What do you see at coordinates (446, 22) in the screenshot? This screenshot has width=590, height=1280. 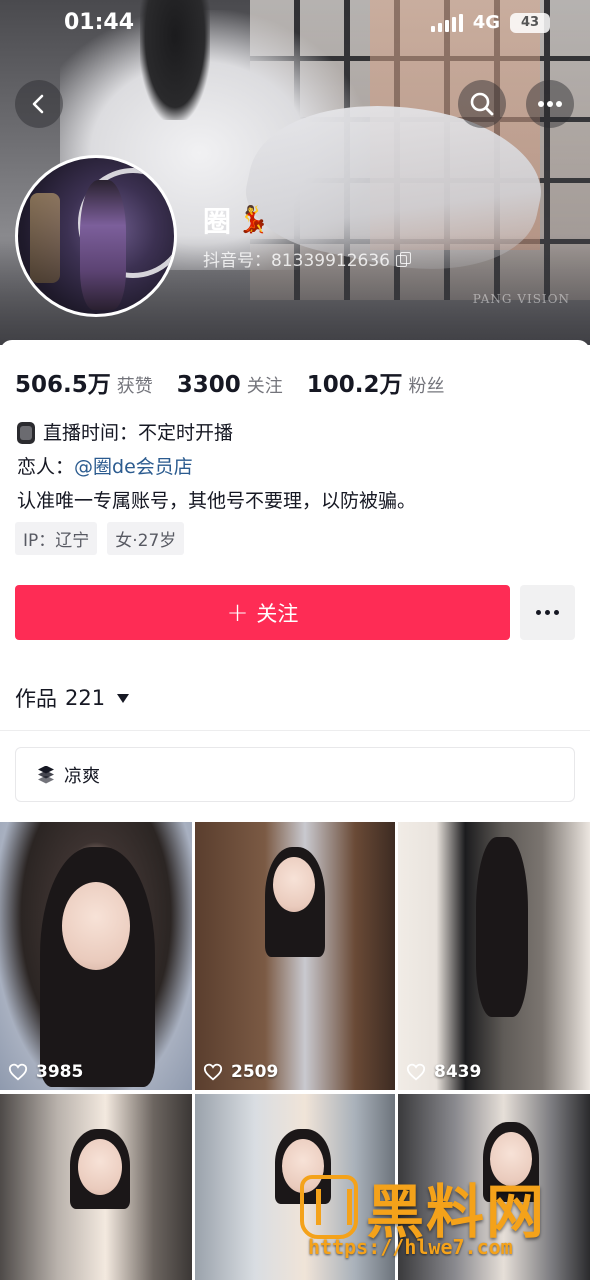 I see `signal-icon` at bounding box center [446, 22].